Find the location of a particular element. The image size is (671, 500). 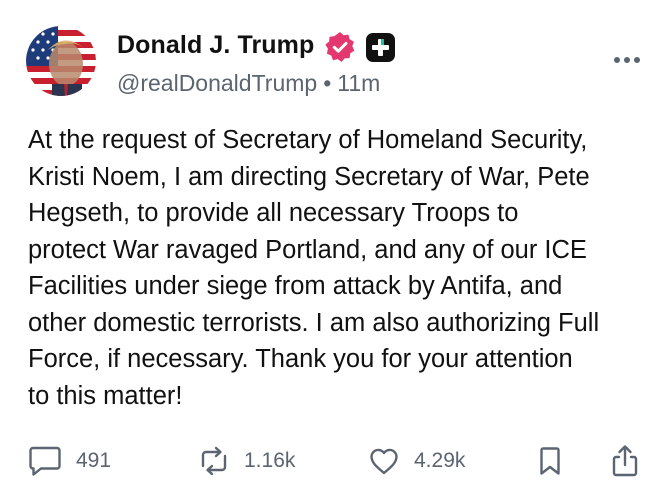

retruth-button: 1.16k is located at coordinates (246, 461).